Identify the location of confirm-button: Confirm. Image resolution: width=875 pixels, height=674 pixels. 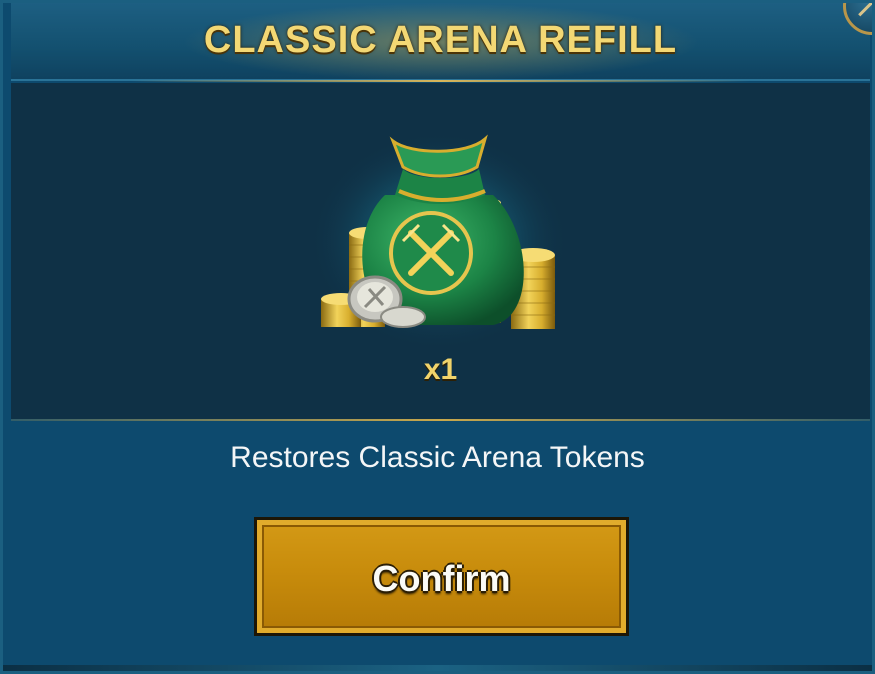
(441, 576).